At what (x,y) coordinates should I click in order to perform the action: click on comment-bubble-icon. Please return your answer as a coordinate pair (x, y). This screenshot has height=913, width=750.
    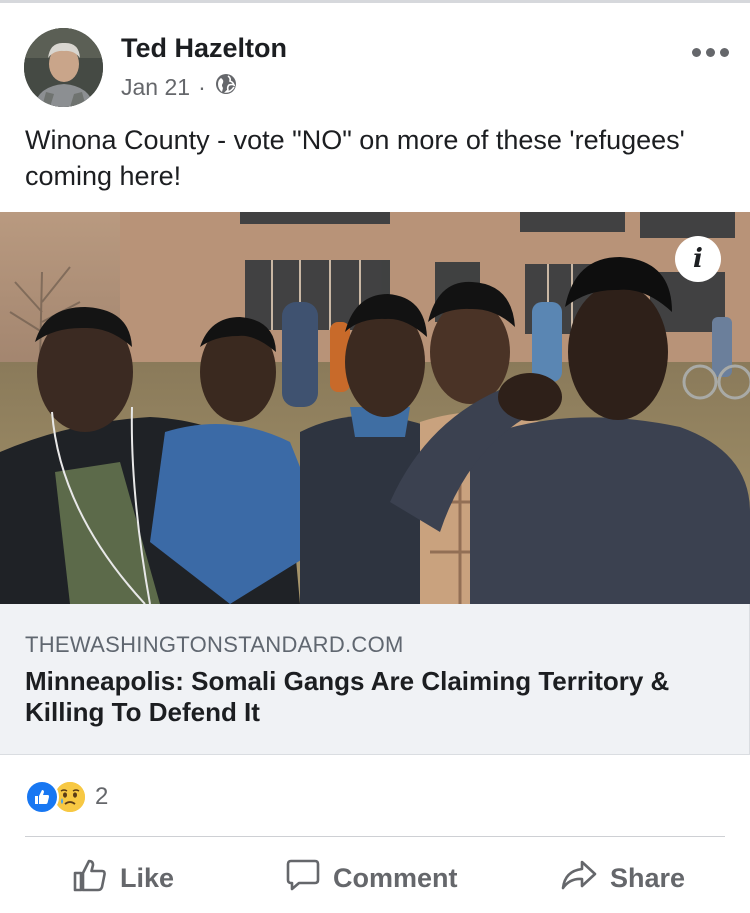
    Looking at the image, I should click on (303, 878).